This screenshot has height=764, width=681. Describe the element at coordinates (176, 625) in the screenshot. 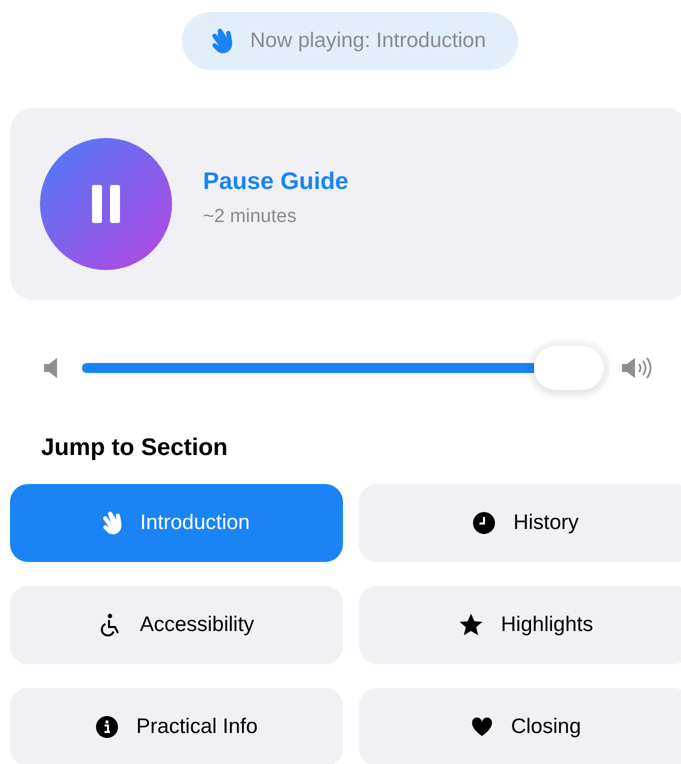

I see `section-button: Accessibility` at that location.